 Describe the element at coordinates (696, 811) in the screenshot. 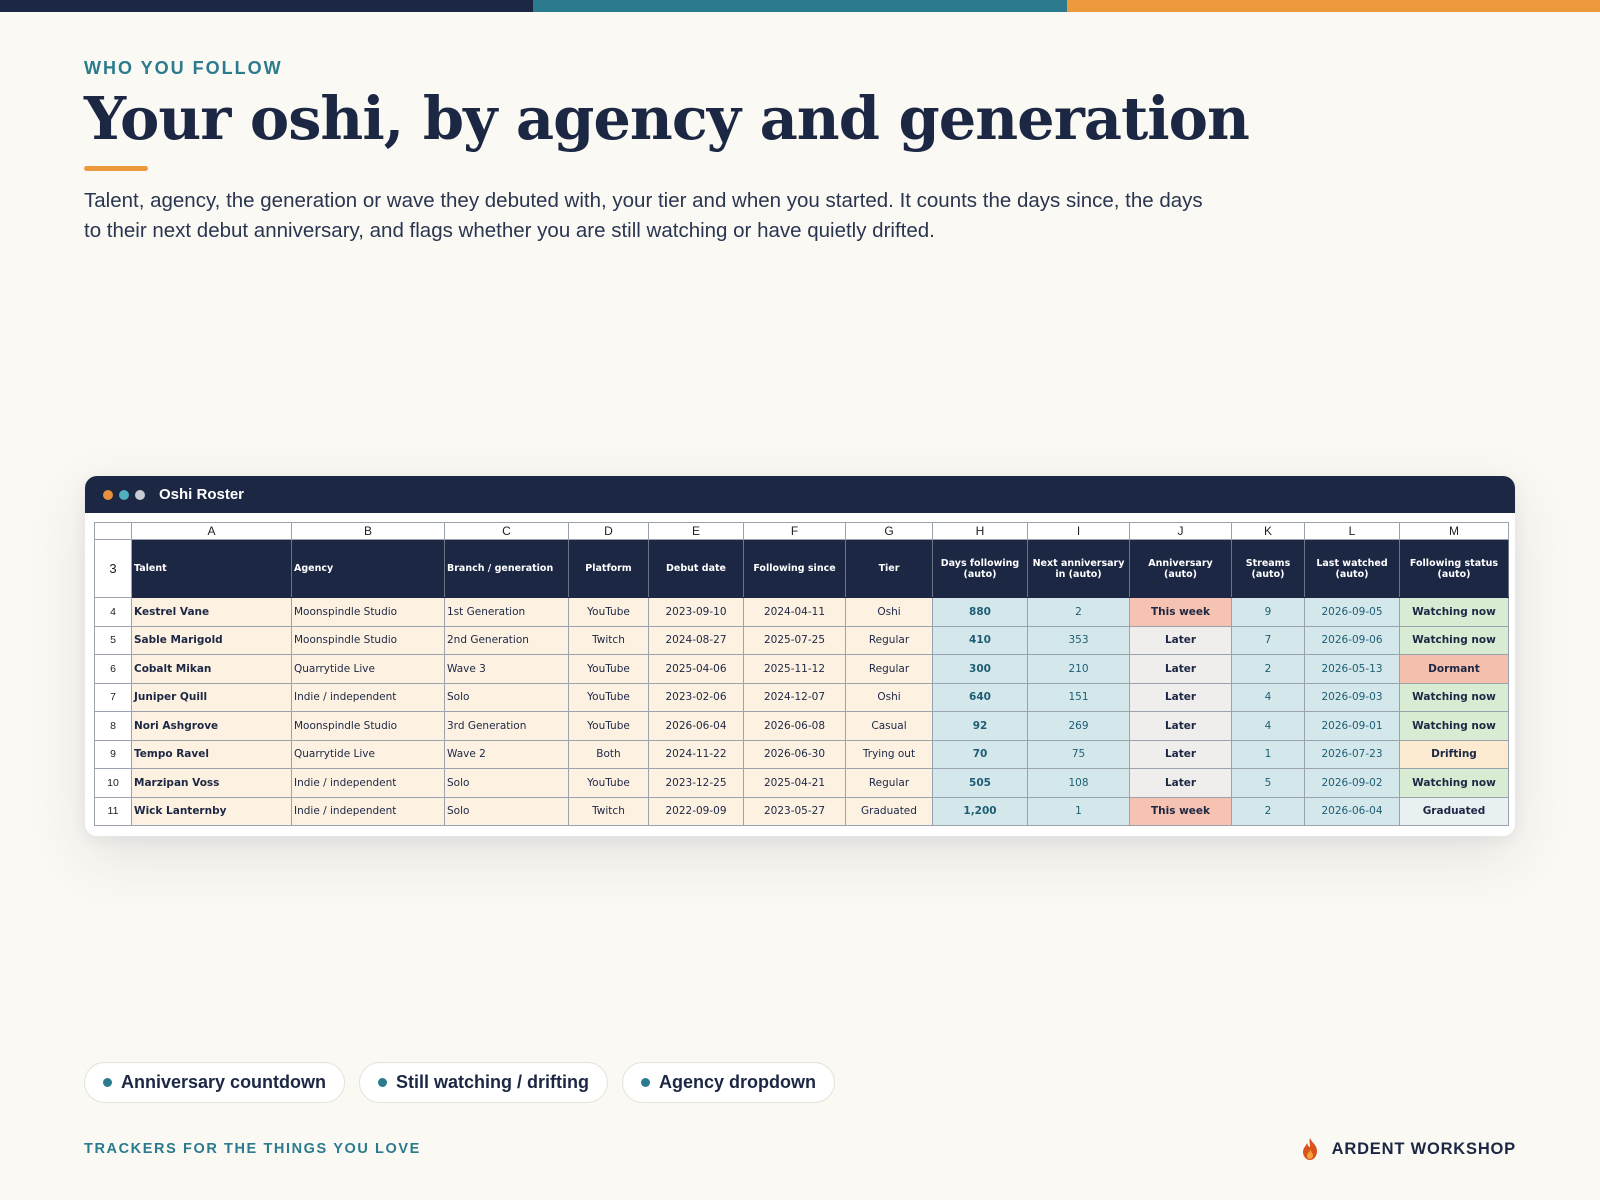

I see `cell-debut-date: 2022-09-09` at that location.